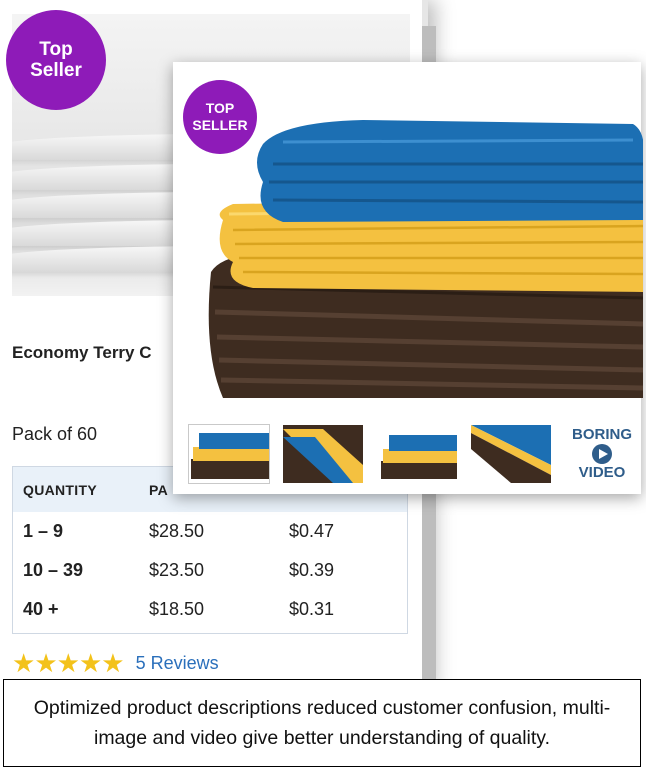 The height and width of the screenshot is (769, 646). I want to click on column-header-quantity: QUANTITY, so click(60, 489).